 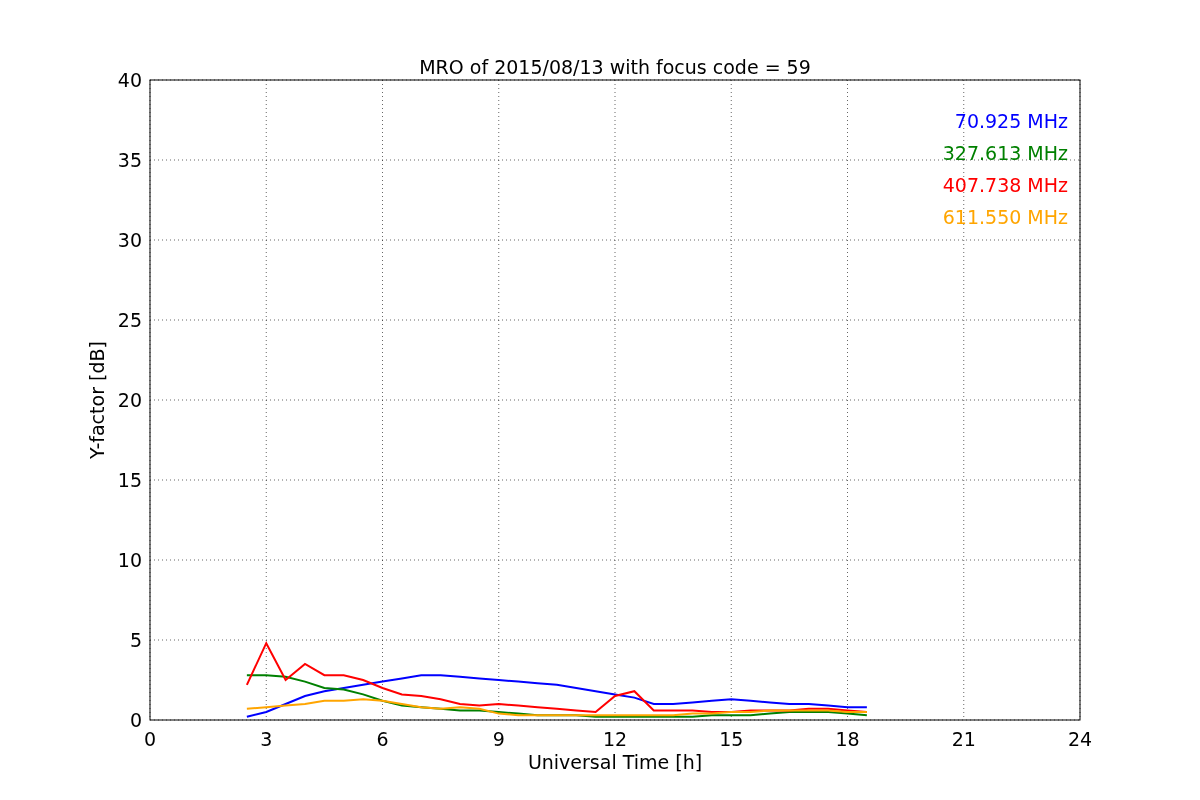 I want to click on y-tick-label: 25, so click(x=129, y=320).